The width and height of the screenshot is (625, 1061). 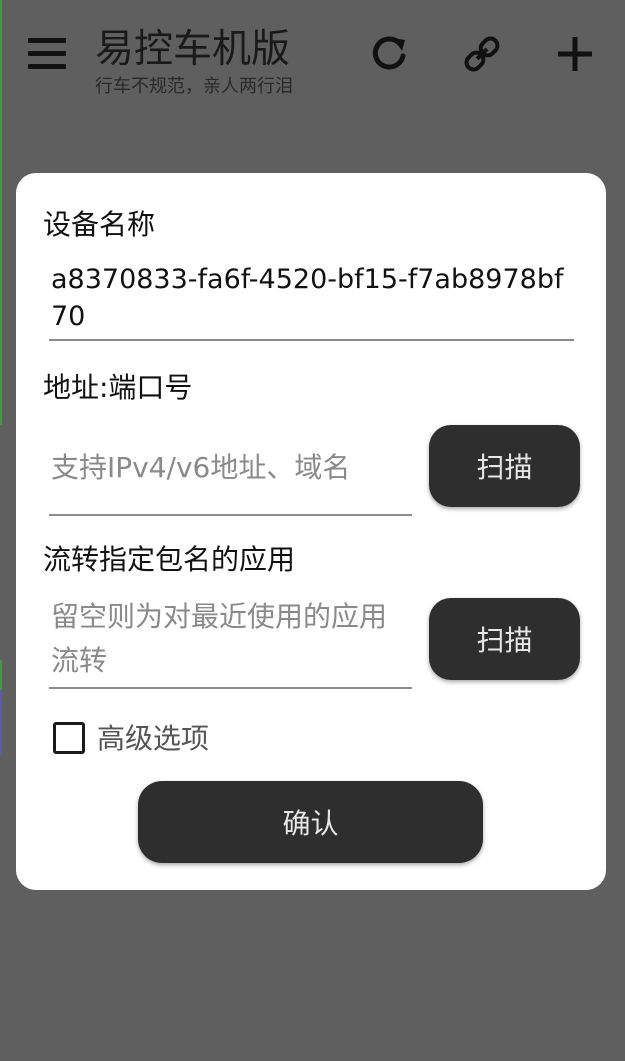 I want to click on address-placeholder: 支持IPv4/v6地址、域名, so click(x=201, y=467).